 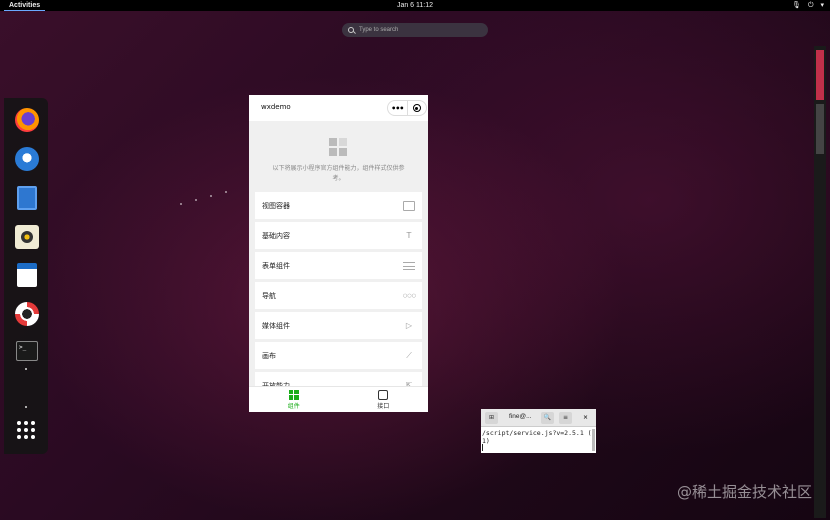 I want to click on menu-item-form: 表单组件, so click(x=338, y=265).